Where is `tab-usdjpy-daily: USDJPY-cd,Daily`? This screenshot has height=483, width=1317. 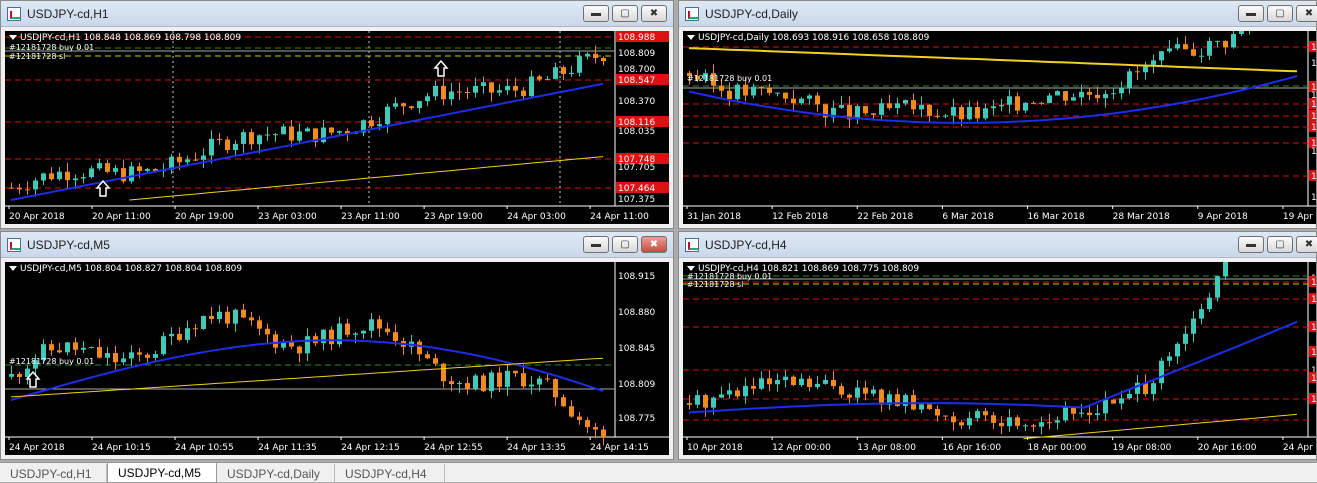 tab-usdjpy-daily: USDJPY-cd,Daily is located at coordinates (276, 473).